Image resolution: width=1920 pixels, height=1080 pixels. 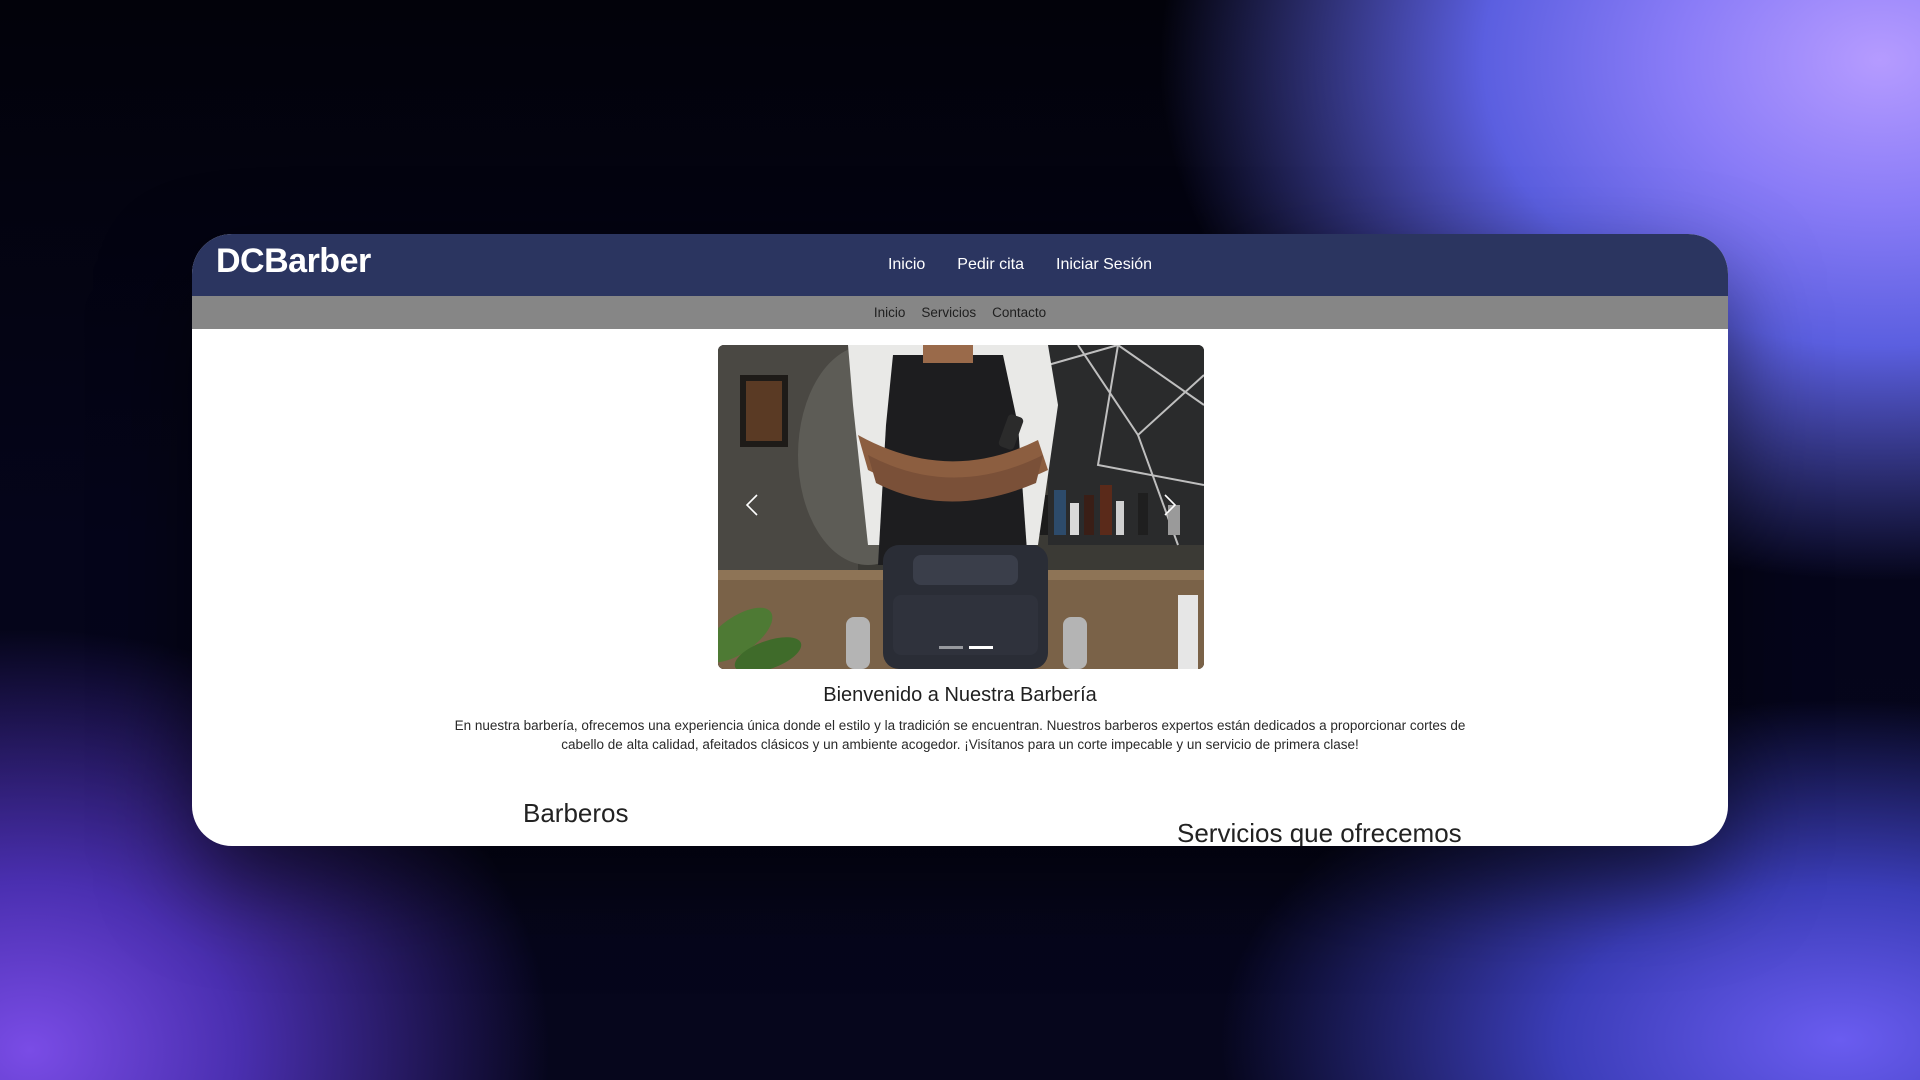 What do you see at coordinates (990, 265) in the screenshot?
I see `nav-pedir-cita: Pedir cita` at bounding box center [990, 265].